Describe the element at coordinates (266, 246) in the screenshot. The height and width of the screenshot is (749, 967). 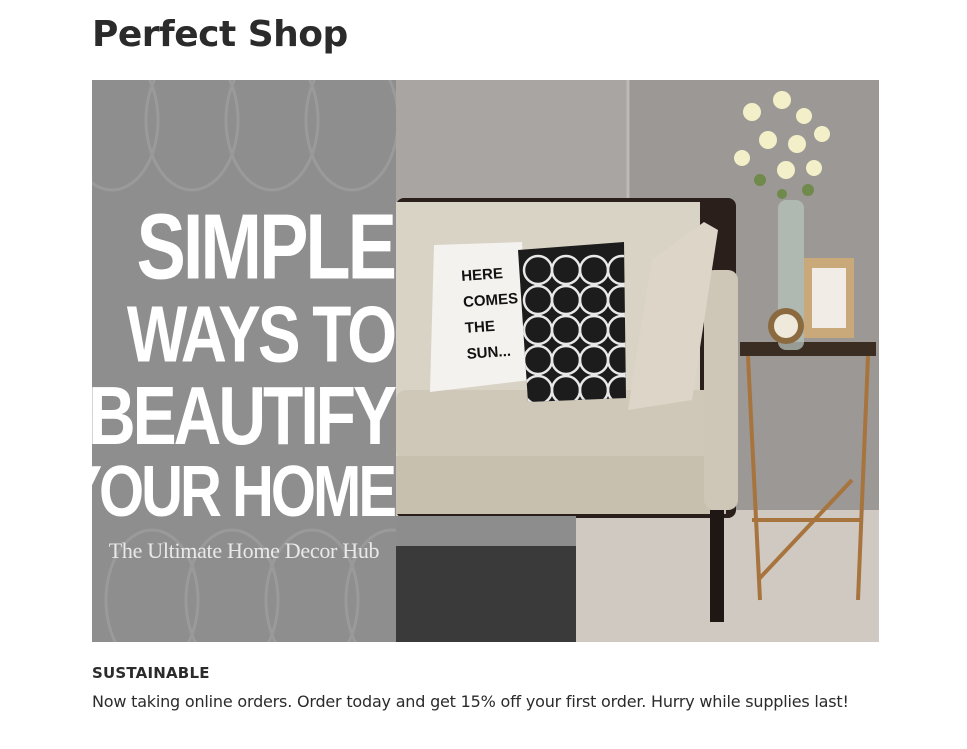
I see `hero-headline-line-1: SIMPLE` at that location.